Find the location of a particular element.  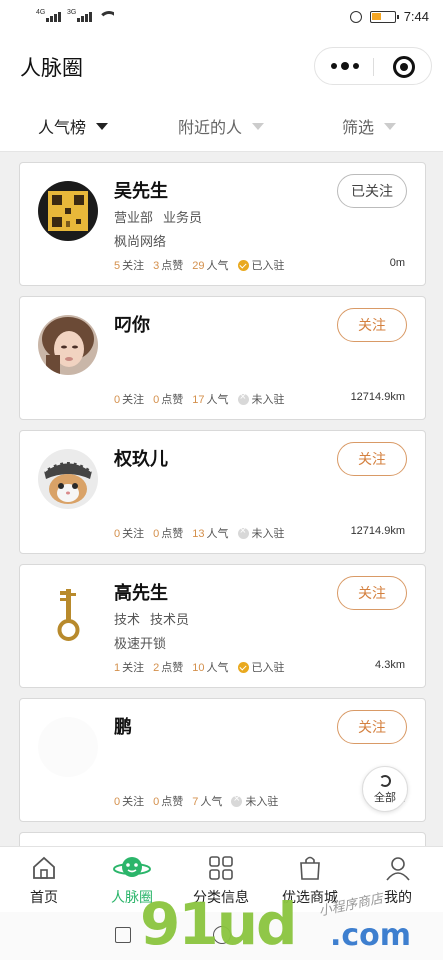

contact-position: 技术 技术员 is located at coordinates (151, 618).